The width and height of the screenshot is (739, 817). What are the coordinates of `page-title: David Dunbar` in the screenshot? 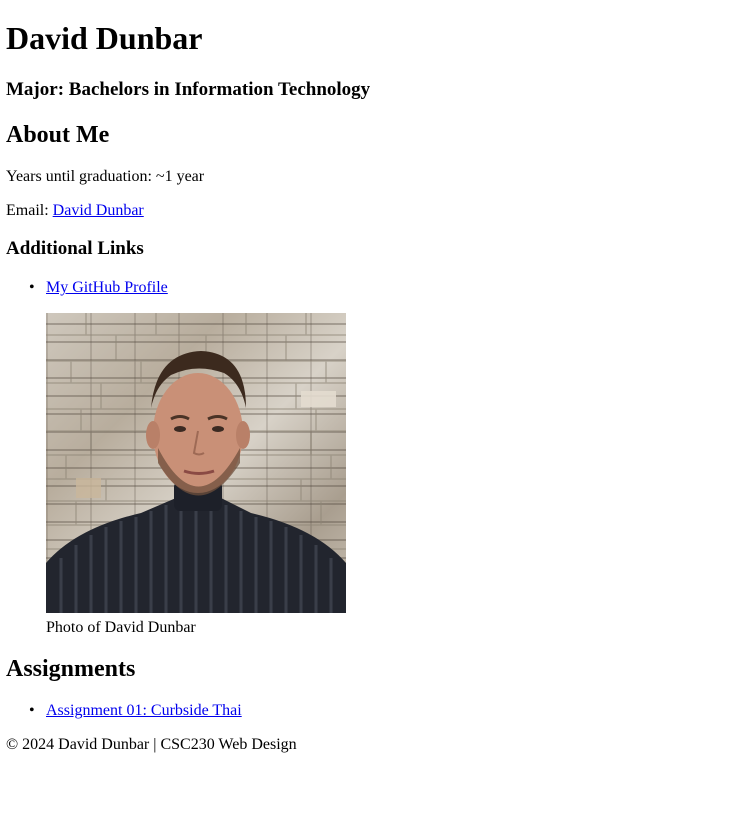 It's located at (104, 38).